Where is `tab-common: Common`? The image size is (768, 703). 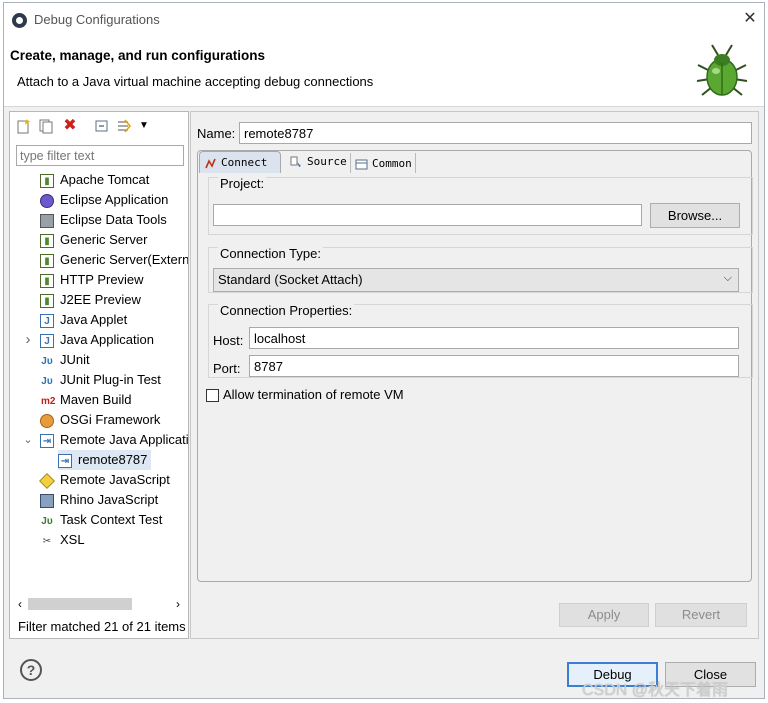 tab-common: Common is located at coordinates (383, 163).